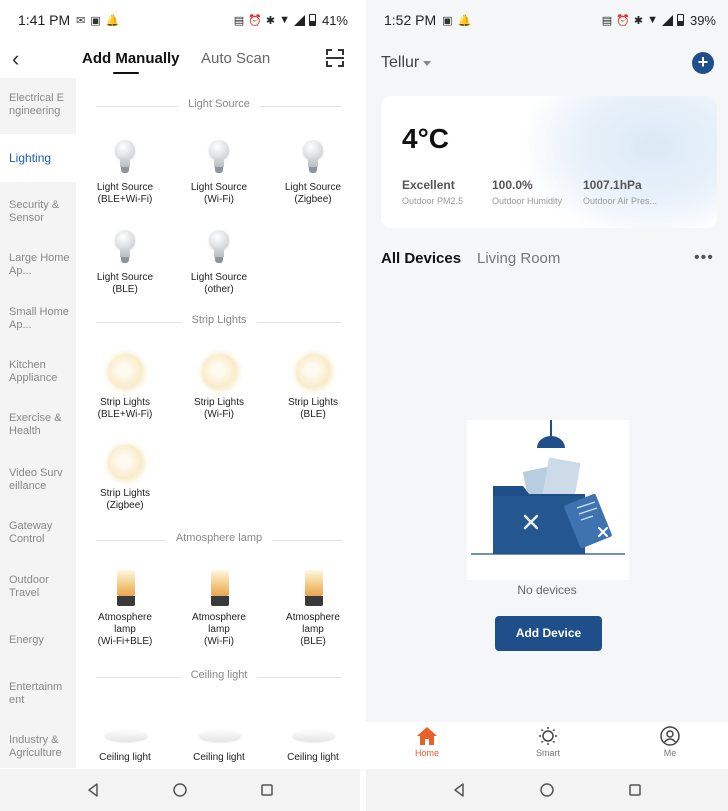 Image resolution: width=728 pixels, height=811 pixels. I want to click on status-right: ▤ ⏰ ✱ ▼ 41%, so click(291, 20).